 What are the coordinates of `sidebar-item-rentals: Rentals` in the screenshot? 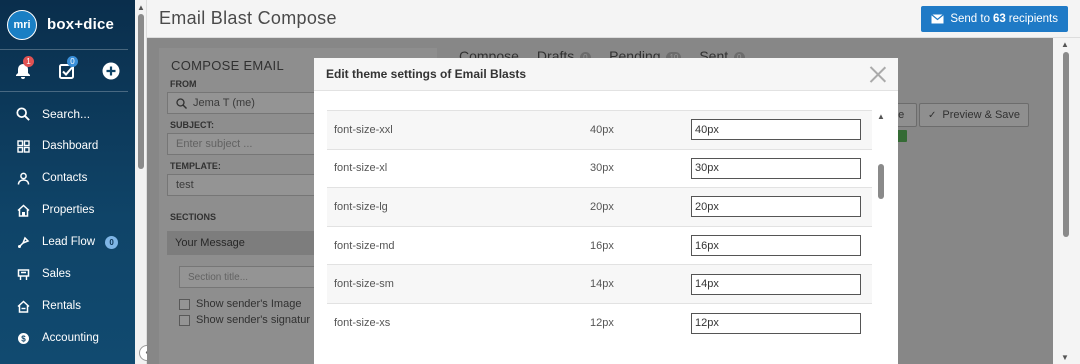 It's located at (67, 306).